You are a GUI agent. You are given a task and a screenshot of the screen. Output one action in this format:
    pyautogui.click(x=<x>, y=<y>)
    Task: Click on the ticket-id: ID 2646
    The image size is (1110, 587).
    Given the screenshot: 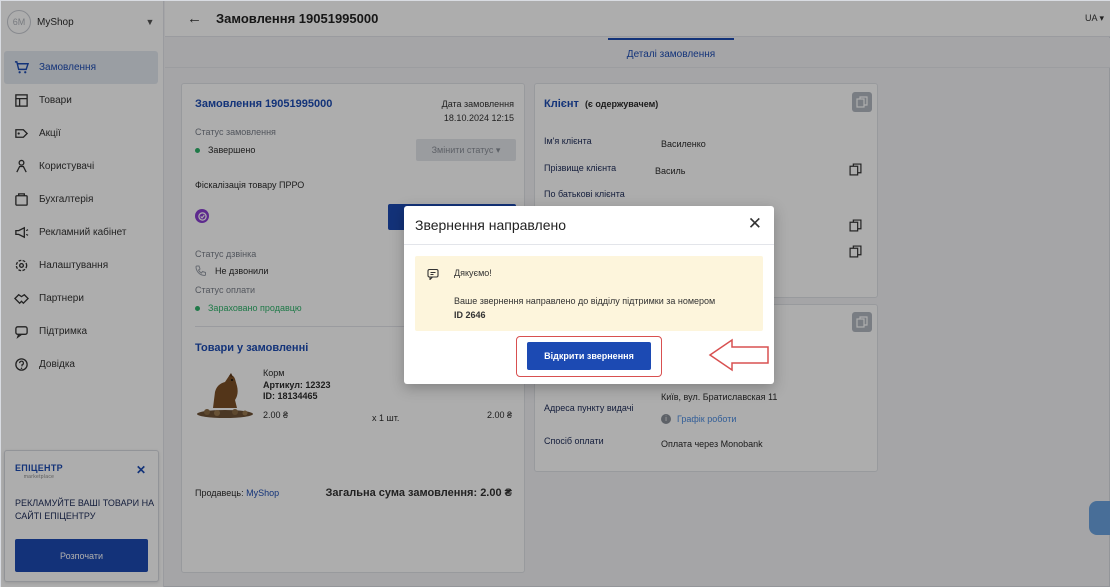 What is the action you would take?
    pyautogui.click(x=470, y=315)
    